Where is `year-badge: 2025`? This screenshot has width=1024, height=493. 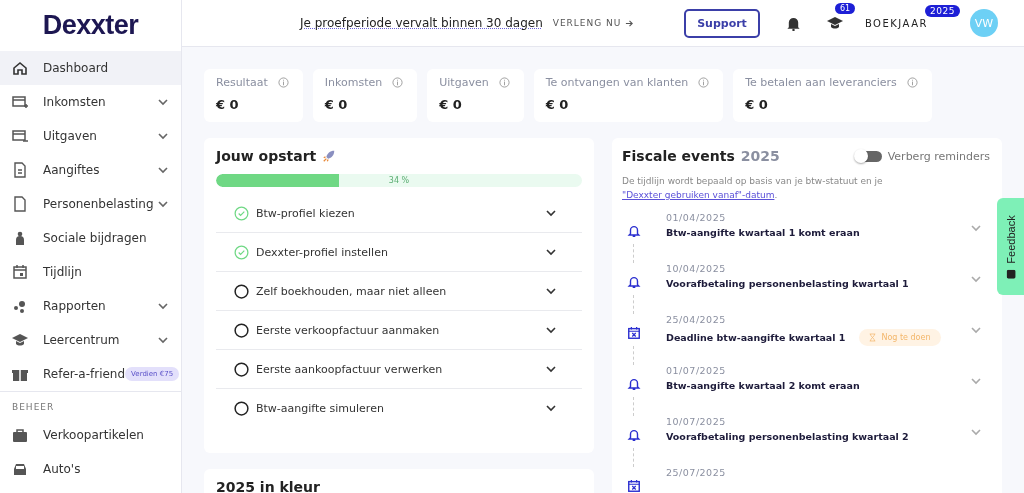 year-badge: 2025 is located at coordinates (942, 10).